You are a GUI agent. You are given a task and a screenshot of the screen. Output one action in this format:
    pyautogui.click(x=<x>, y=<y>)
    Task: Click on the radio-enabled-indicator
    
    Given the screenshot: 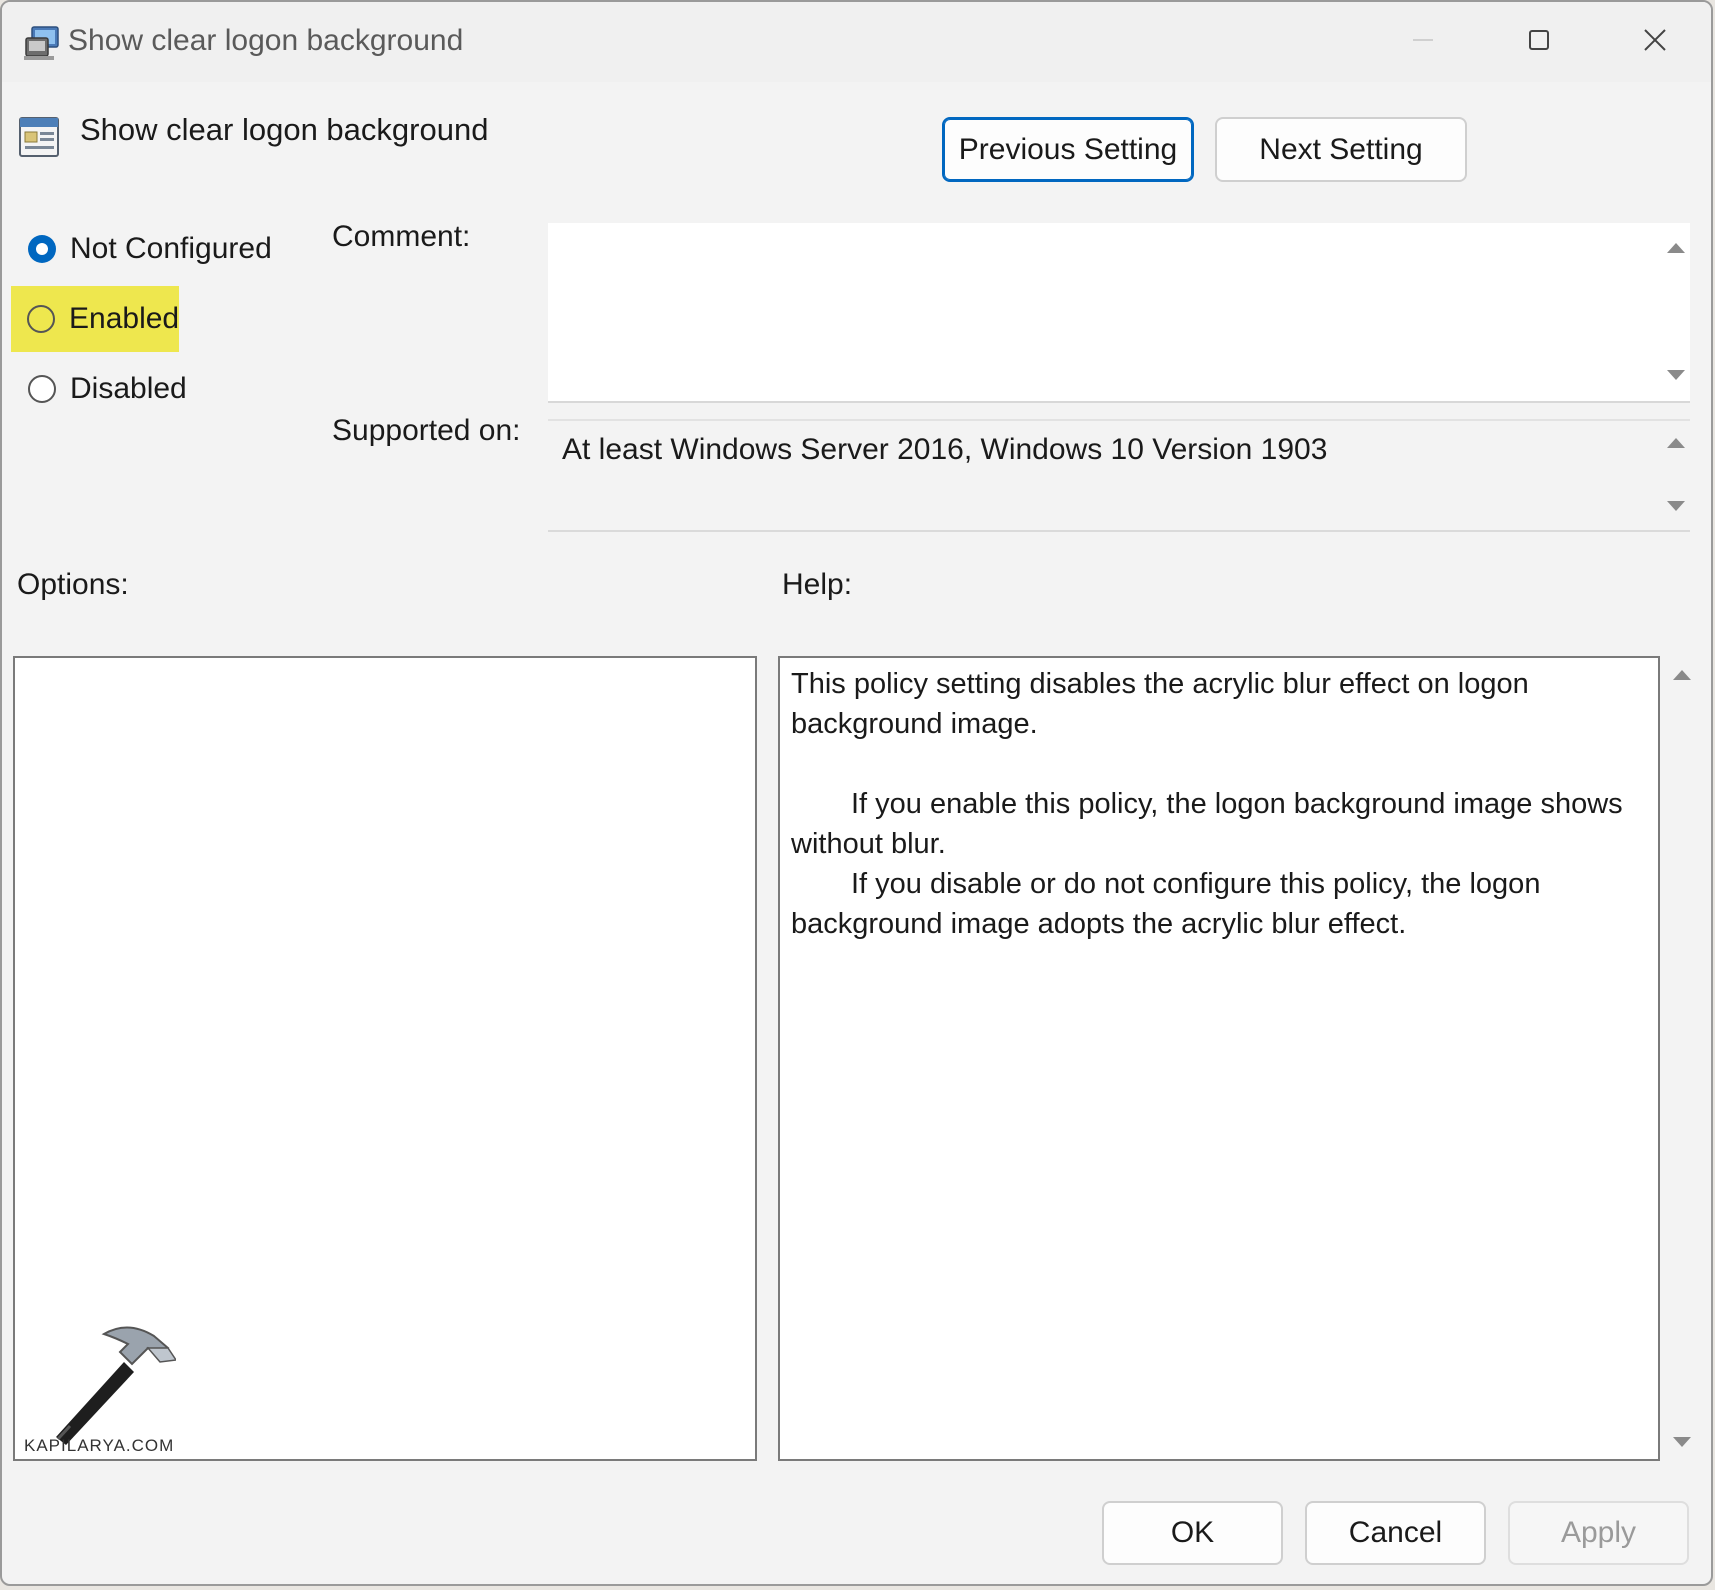 What is the action you would take?
    pyautogui.click(x=41, y=319)
    